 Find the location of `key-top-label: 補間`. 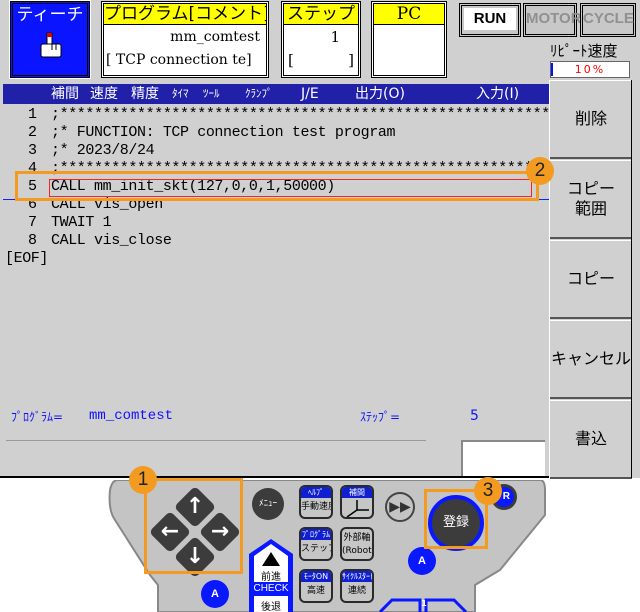

key-top-label: 補間 is located at coordinates (357, 492).